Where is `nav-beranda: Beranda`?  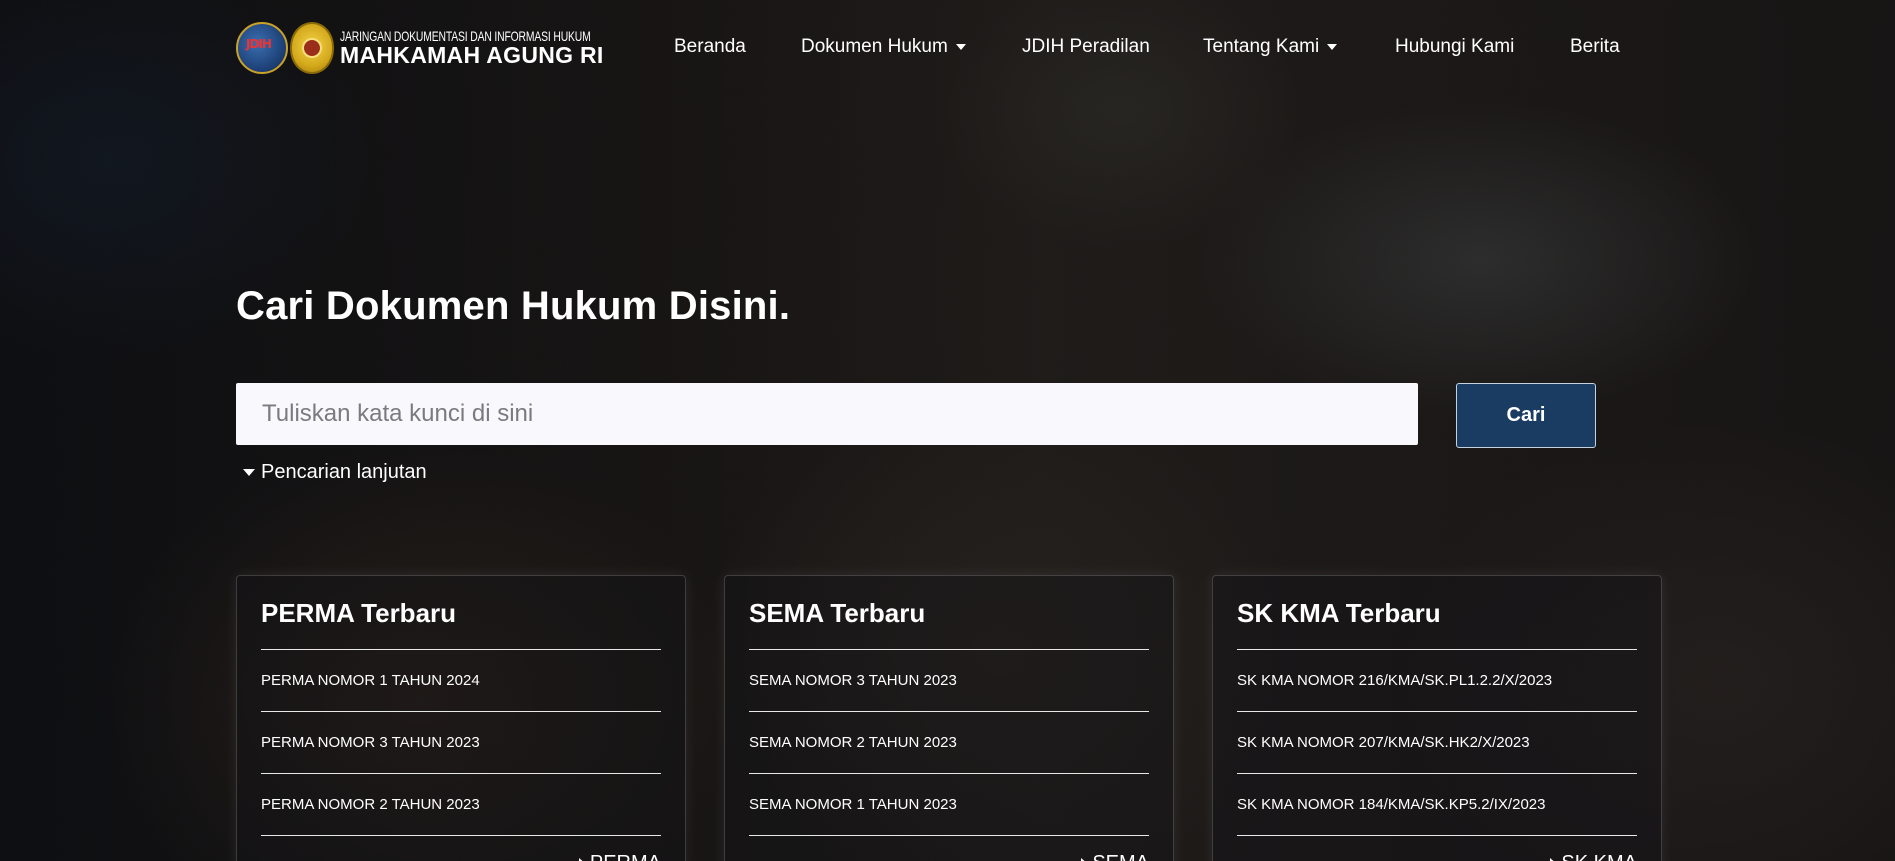 nav-beranda: Beranda is located at coordinates (710, 47).